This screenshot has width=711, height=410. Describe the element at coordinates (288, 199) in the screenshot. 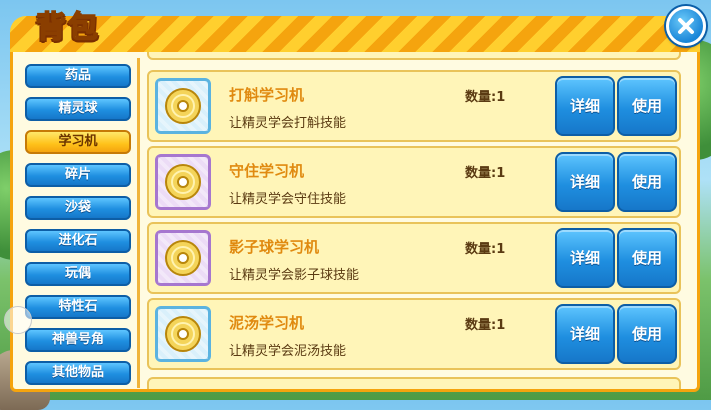

I see `item-description: 让精灵学会守住技能` at that location.